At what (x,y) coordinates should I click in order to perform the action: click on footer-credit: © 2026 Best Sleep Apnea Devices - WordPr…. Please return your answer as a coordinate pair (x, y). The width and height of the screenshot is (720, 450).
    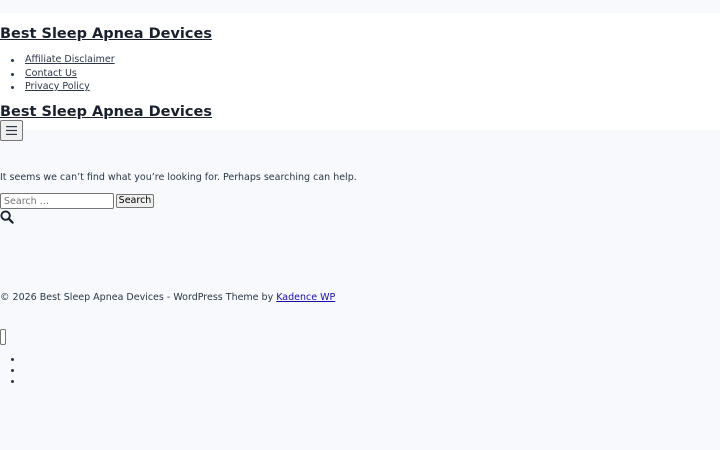
    Looking at the image, I should click on (167, 298).